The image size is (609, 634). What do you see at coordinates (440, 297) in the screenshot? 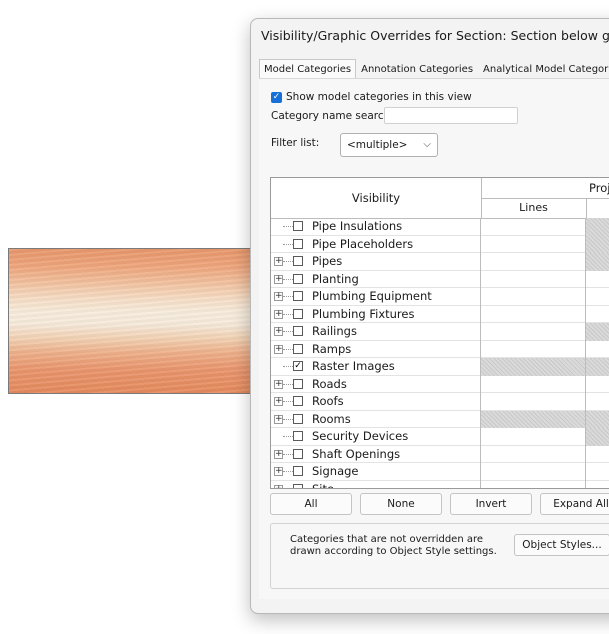
I see `table-row: + Plumbing Equipment` at bounding box center [440, 297].